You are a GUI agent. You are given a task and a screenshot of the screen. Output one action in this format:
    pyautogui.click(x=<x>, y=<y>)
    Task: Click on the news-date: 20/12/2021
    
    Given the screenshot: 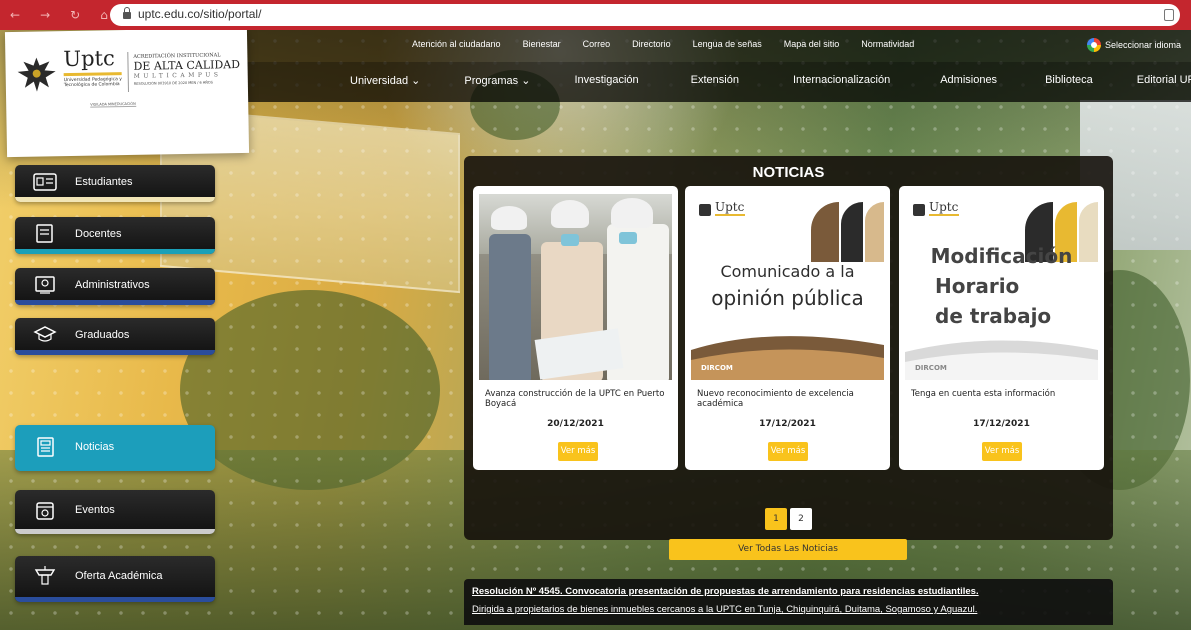 What is the action you would take?
    pyautogui.click(x=575, y=424)
    